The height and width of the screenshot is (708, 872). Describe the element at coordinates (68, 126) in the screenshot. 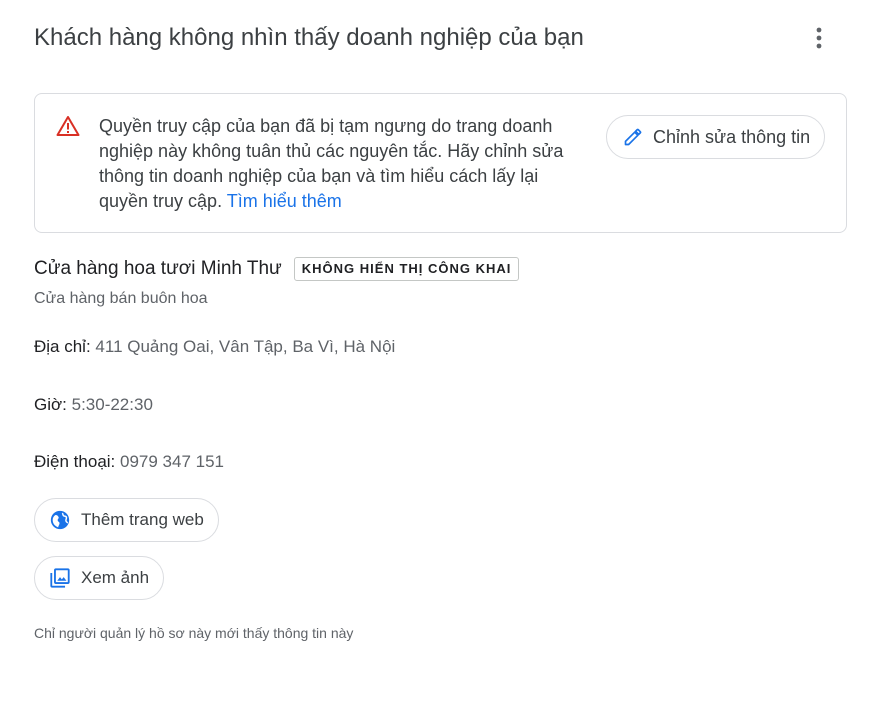

I see `warning-icon` at that location.